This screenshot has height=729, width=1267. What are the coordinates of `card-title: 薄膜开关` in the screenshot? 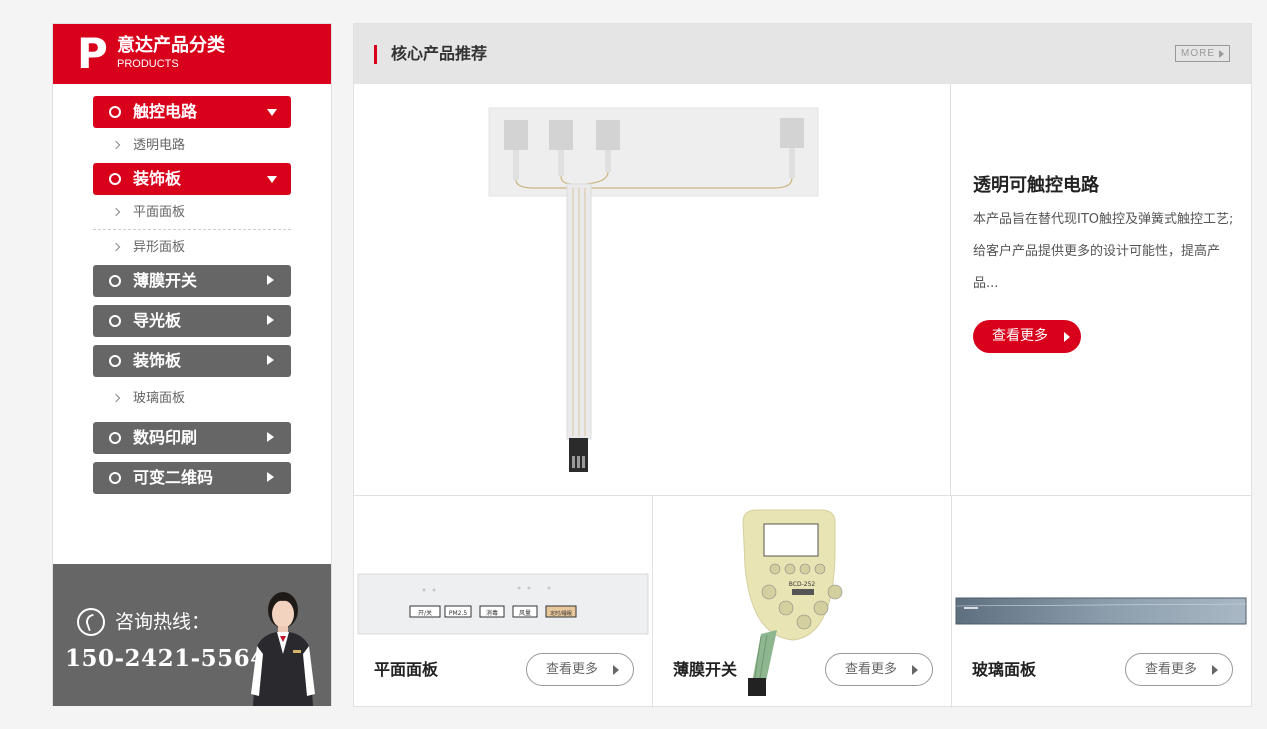 It's located at (705, 670).